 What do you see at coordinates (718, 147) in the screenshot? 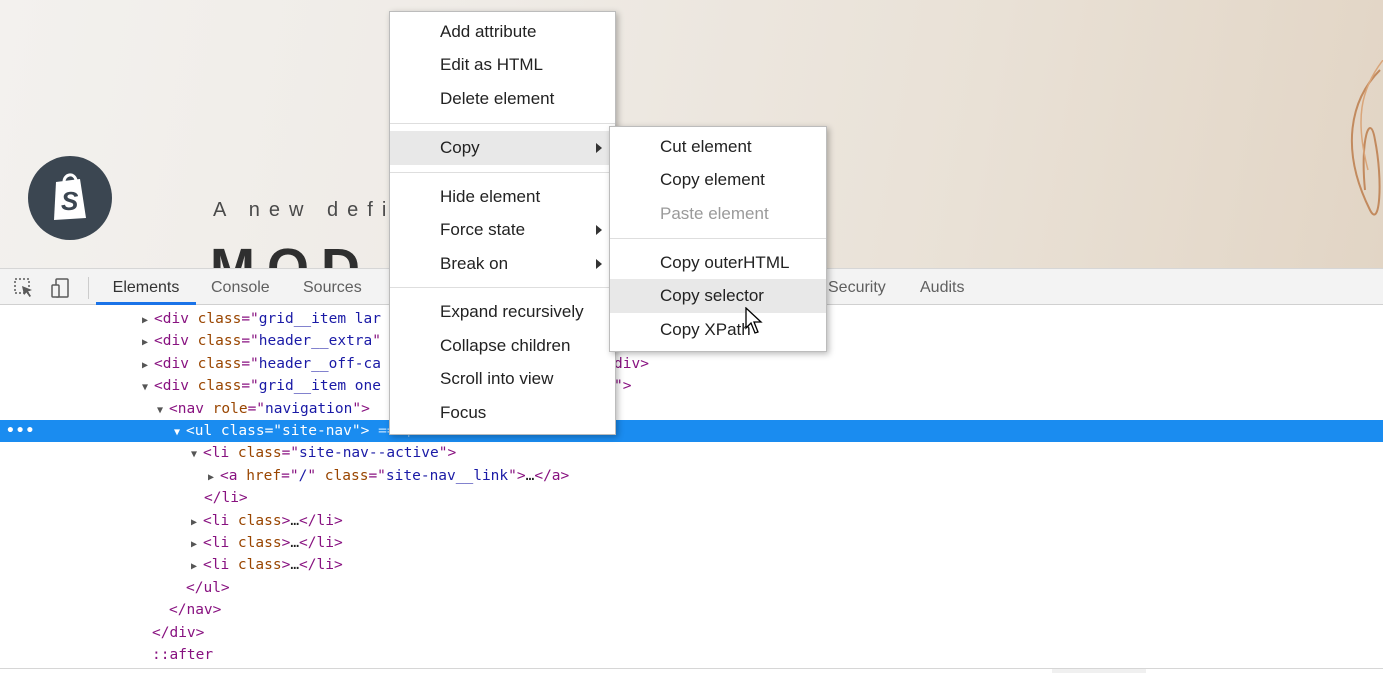
I see `copy-submenu-item-cut-element: Cut element` at bounding box center [718, 147].